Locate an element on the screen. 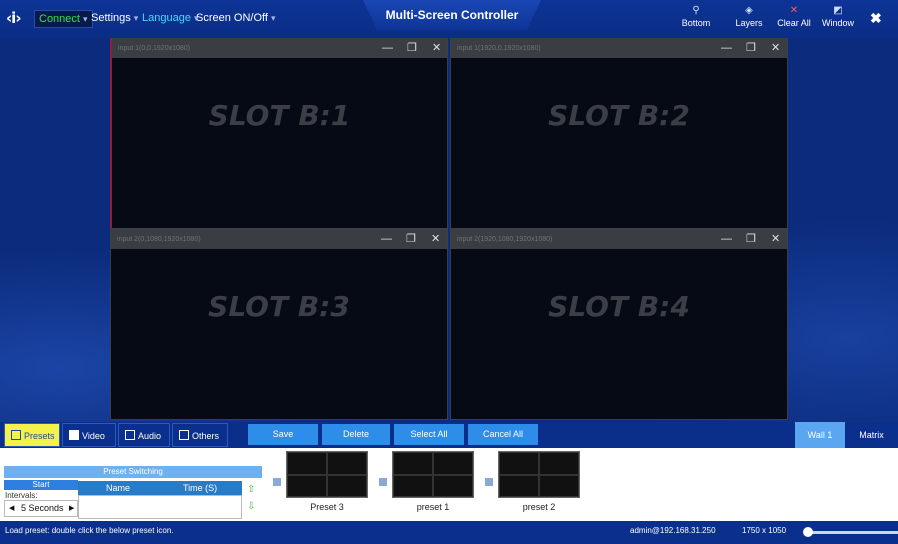 The height and width of the screenshot is (544, 898). delete-button: Delete is located at coordinates (356, 434).